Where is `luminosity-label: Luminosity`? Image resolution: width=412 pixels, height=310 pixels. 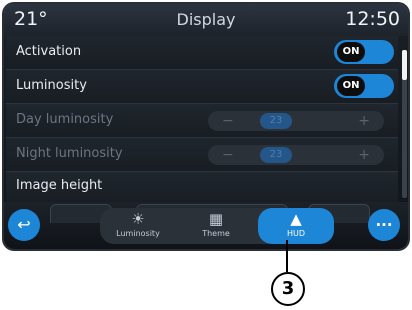
luminosity-label: Luminosity is located at coordinates (51, 85).